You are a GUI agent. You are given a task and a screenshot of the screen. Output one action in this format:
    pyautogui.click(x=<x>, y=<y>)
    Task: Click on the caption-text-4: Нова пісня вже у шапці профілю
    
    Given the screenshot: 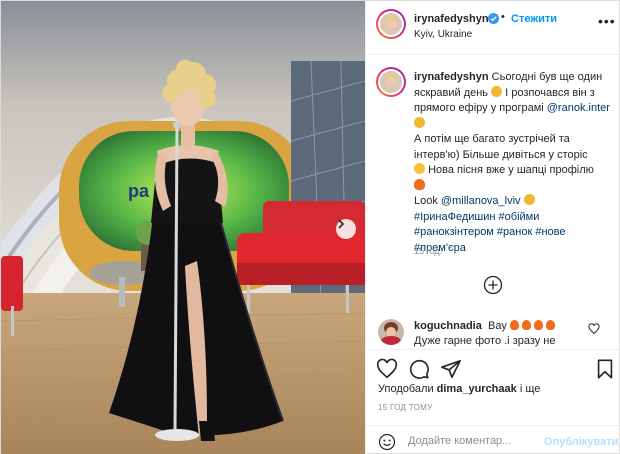 What is the action you would take?
    pyautogui.click(x=511, y=170)
    